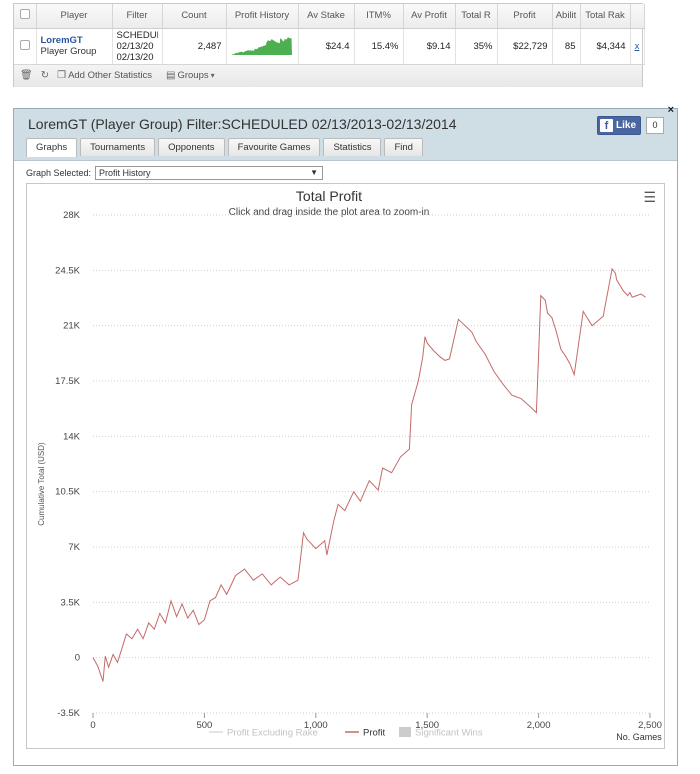  Describe the element at coordinates (525, 16) in the screenshot. I see `col-header-profit: Profit` at that location.